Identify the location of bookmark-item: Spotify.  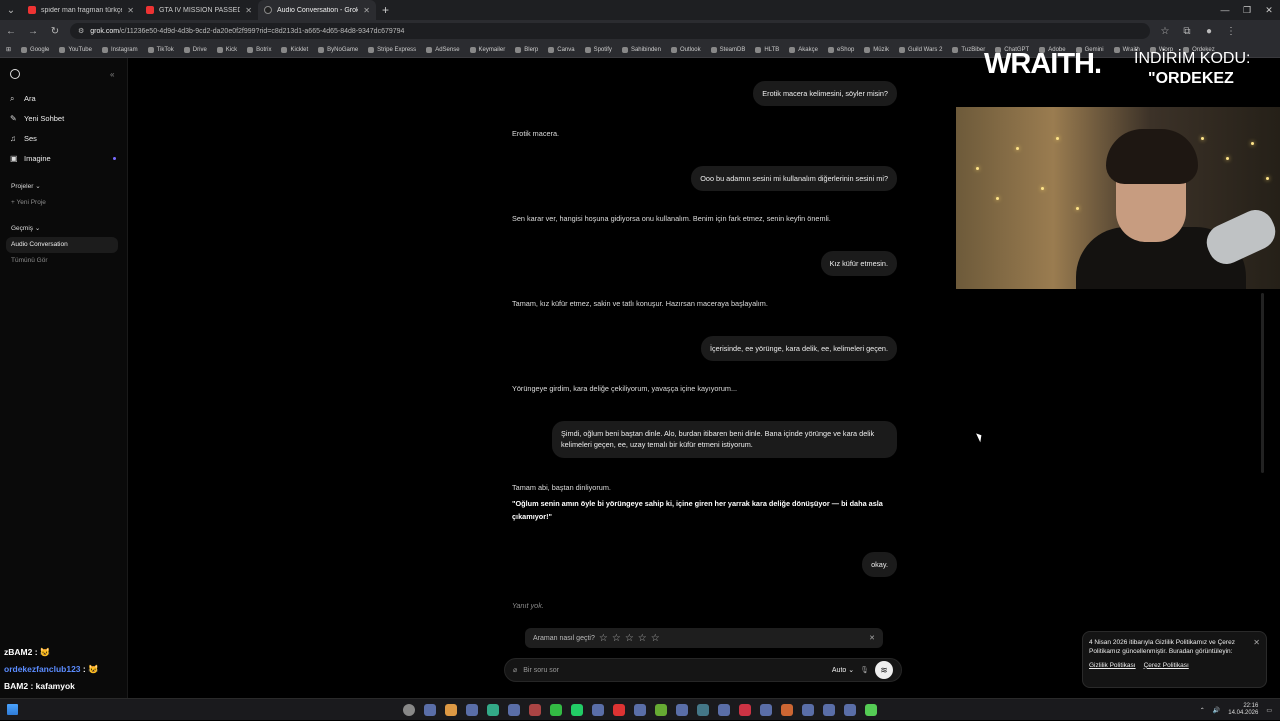
(598, 49).